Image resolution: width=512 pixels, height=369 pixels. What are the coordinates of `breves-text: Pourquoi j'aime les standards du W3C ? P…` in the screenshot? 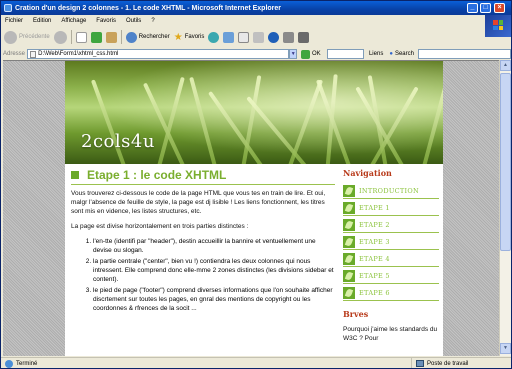 It's located at (390, 334).